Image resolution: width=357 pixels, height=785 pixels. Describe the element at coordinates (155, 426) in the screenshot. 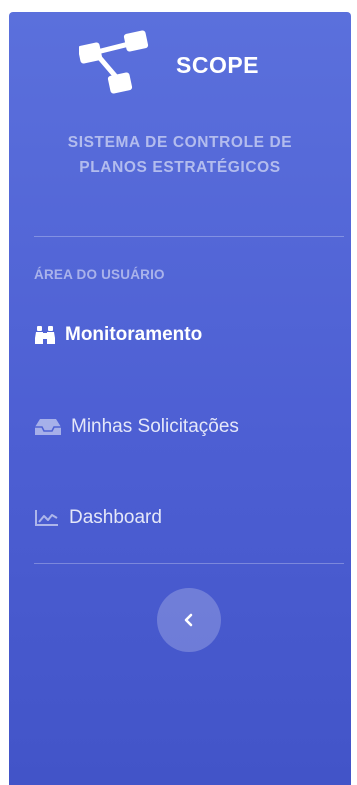

I see `nav-label-minhas-solicitacoes: Minhas Solicitações` at that location.